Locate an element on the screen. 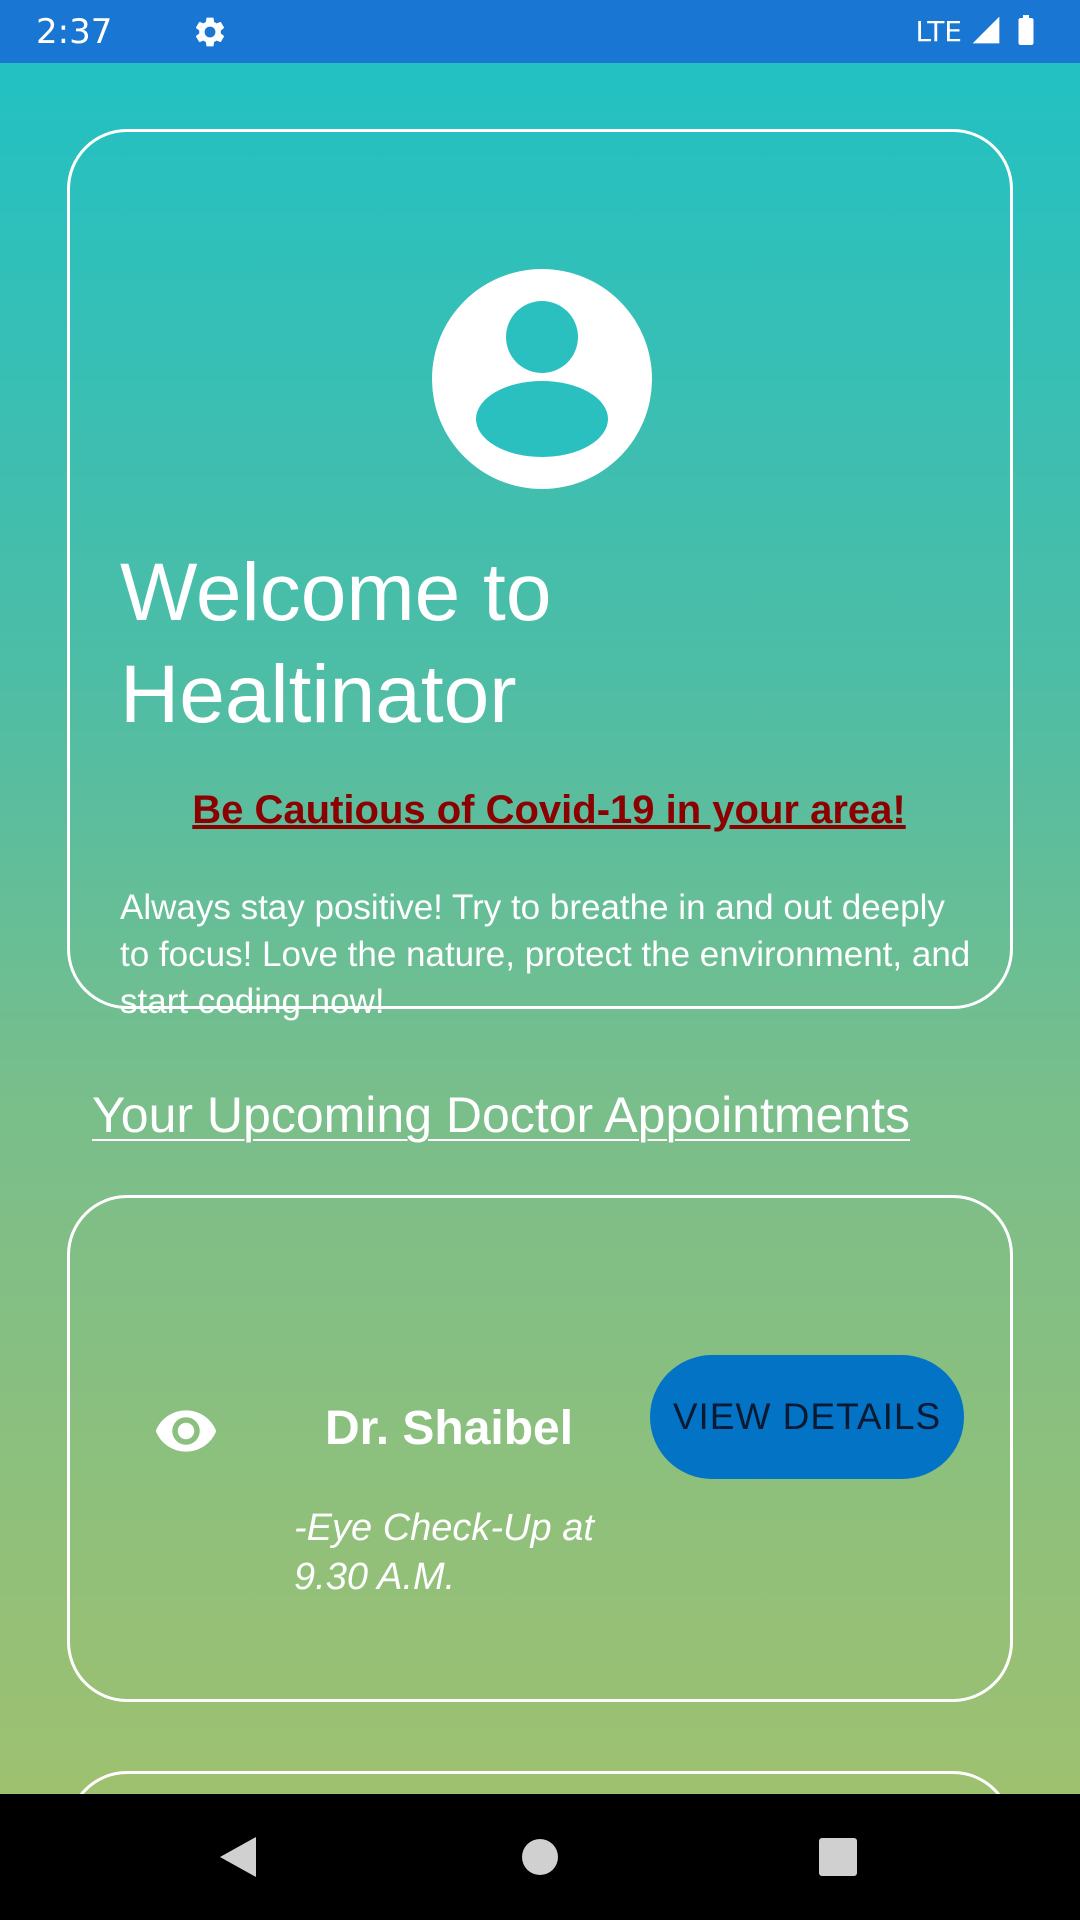 Image resolution: width=1080 pixels, height=1920 pixels. signal-icon is located at coordinates (986, 32).